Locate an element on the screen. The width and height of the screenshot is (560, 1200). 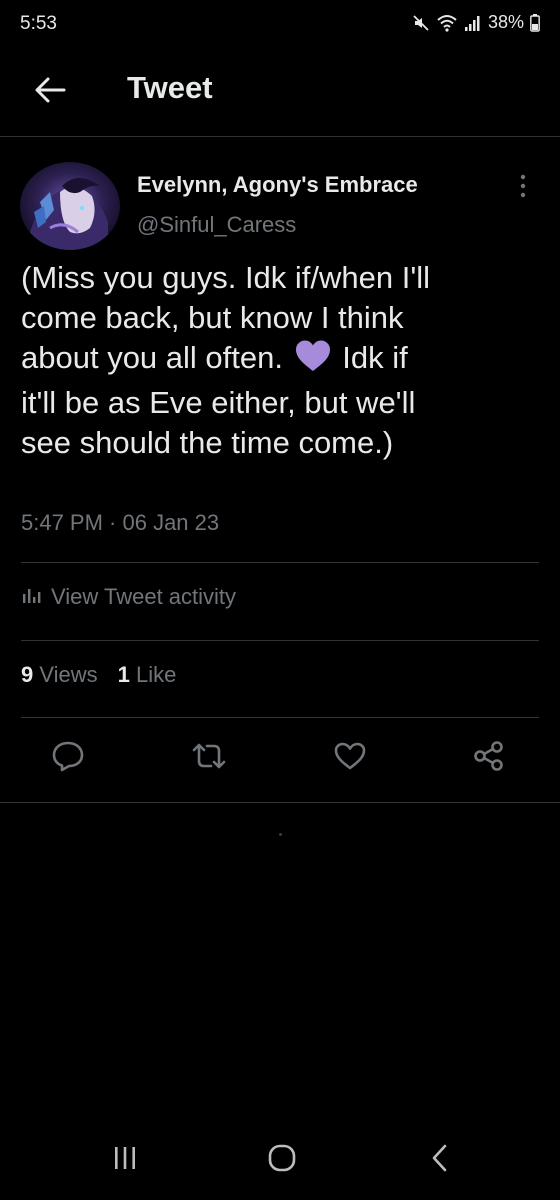
retweet-icon is located at coordinates (209, 758).